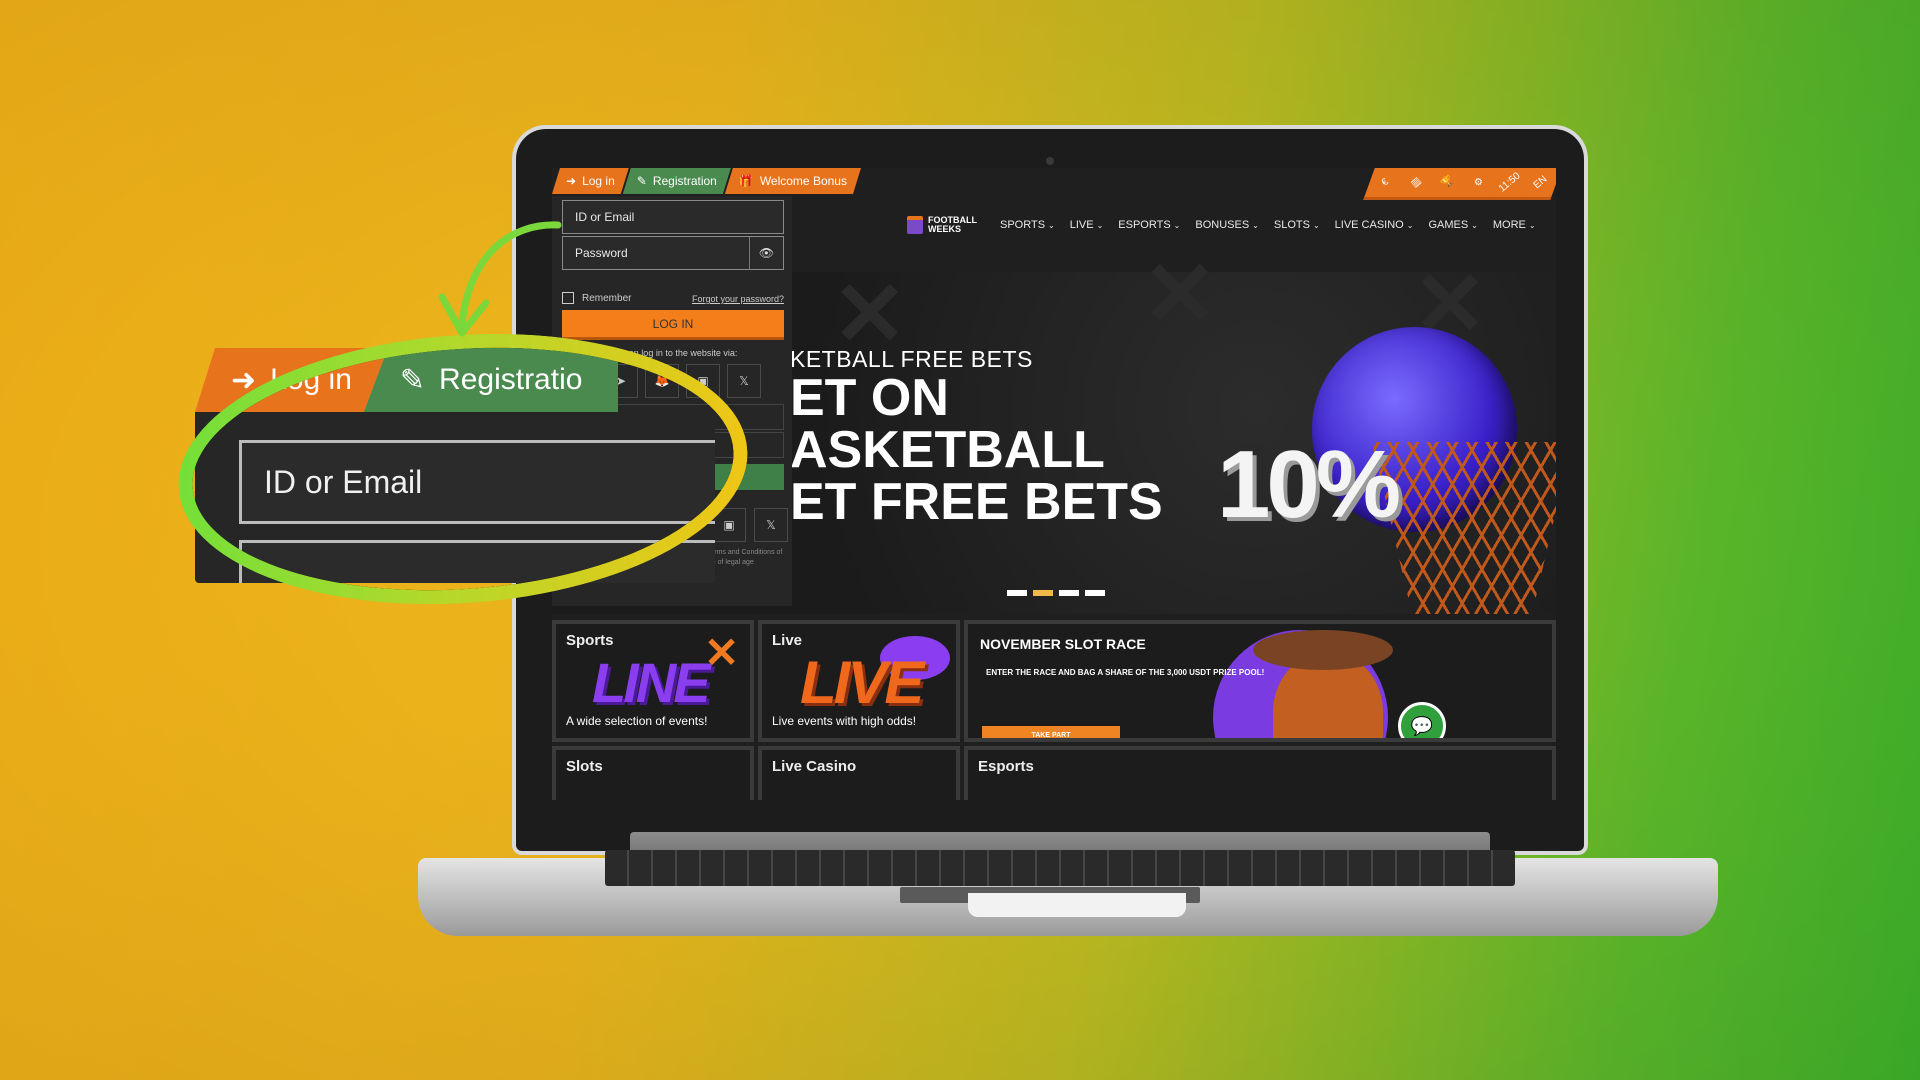 The image size is (1920, 1080). What do you see at coordinates (1464, 528) in the screenshot?
I see `basketball-net-image` at bounding box center [1464, 528].